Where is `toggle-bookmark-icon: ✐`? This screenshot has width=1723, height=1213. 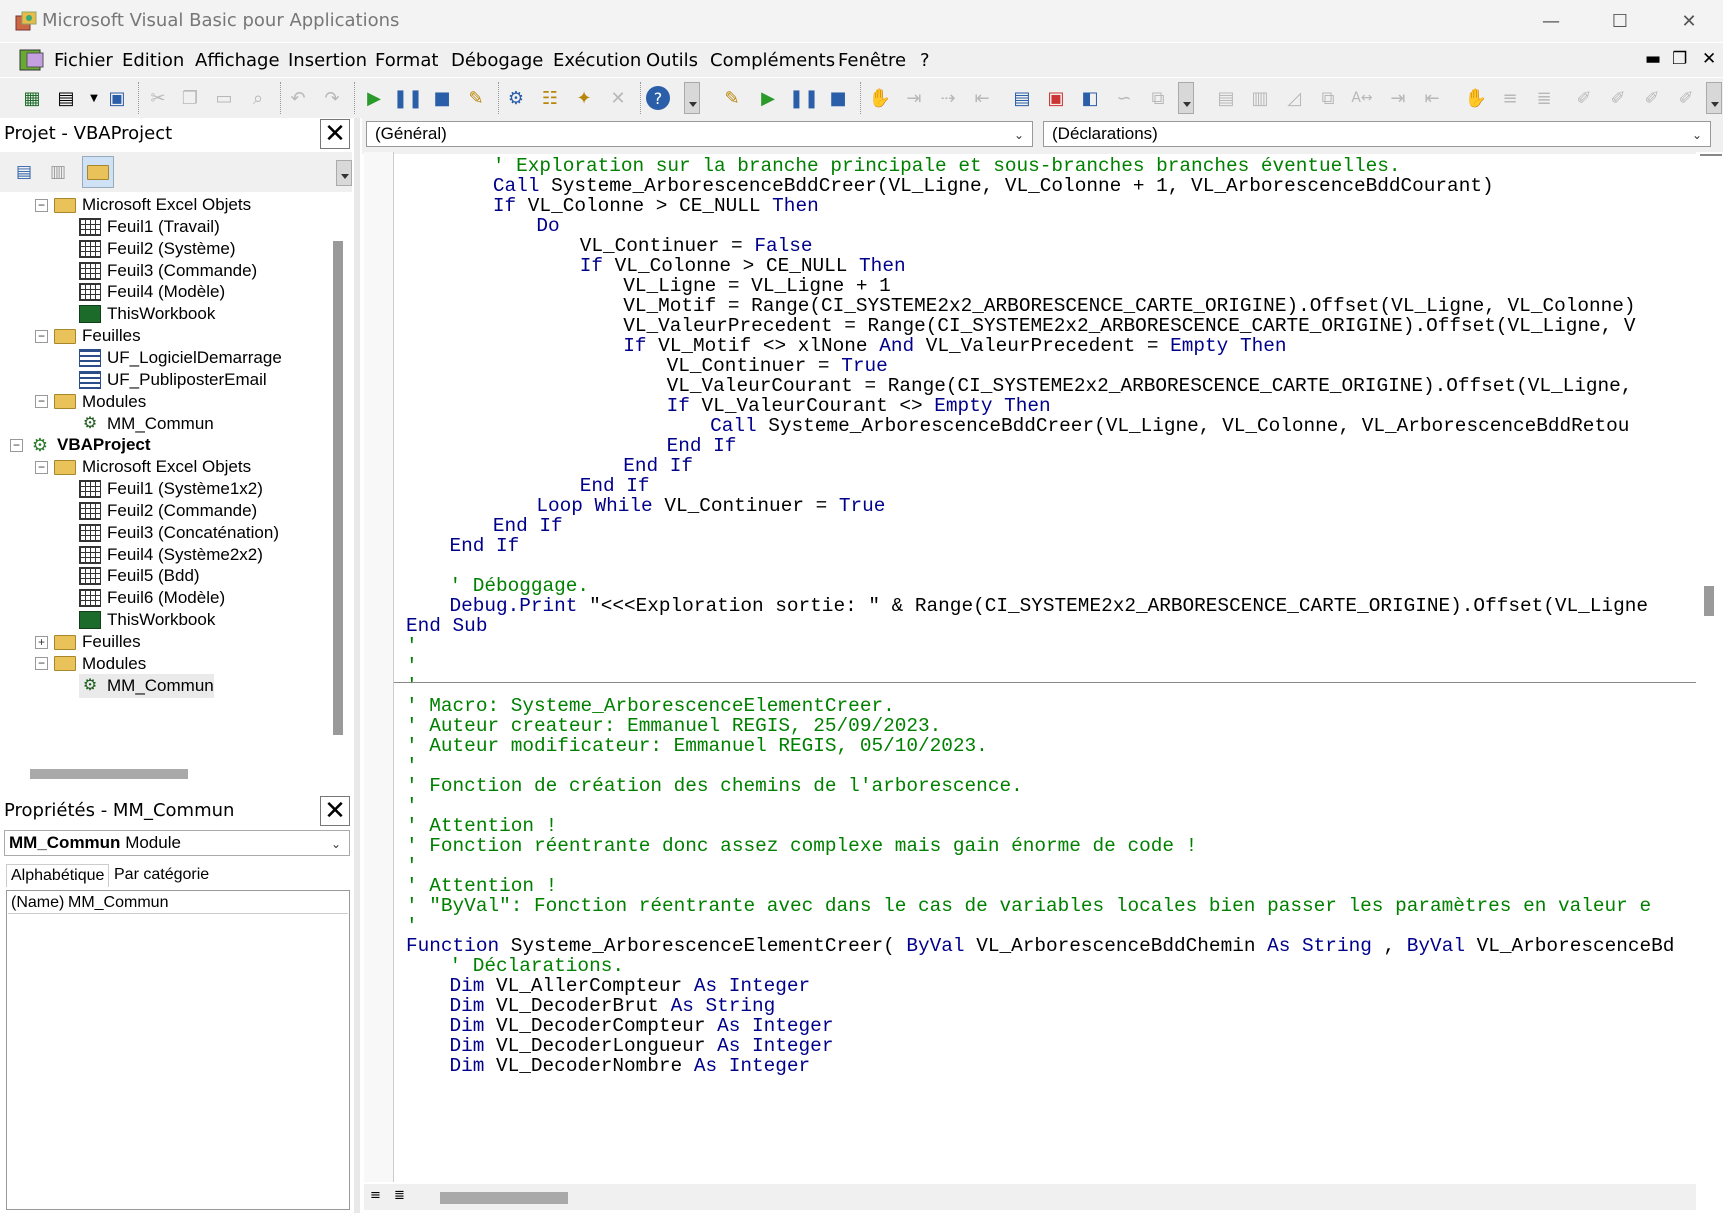 toggle-bookmark-icon: ✐ is located at coordinates (1584, 98).